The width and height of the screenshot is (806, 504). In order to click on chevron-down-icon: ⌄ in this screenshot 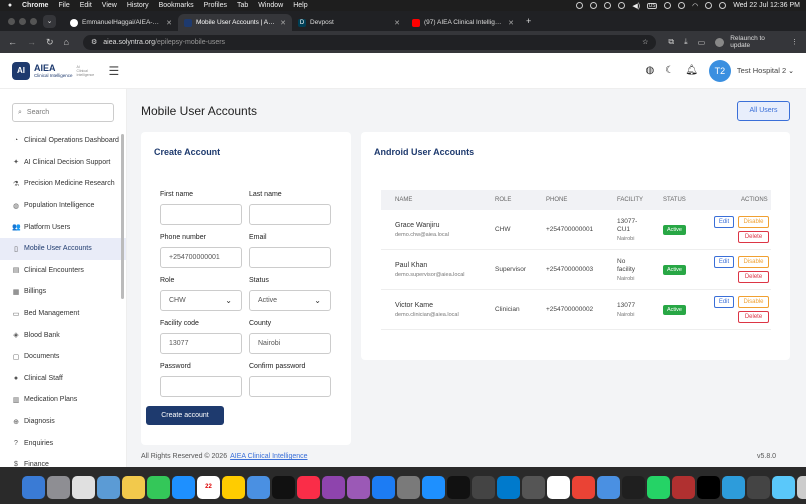, I will do `click(791, 71)`.